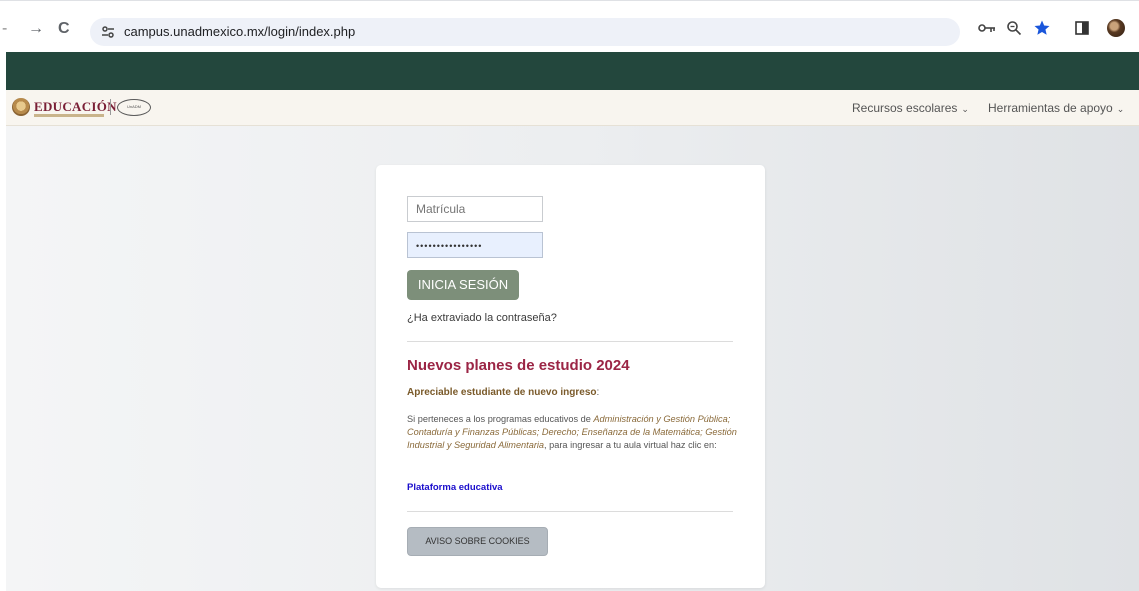 This screenshot has width=1139, height=591. I want to click on menu-label: Herramientas de apoyo, so click(1050, 108).